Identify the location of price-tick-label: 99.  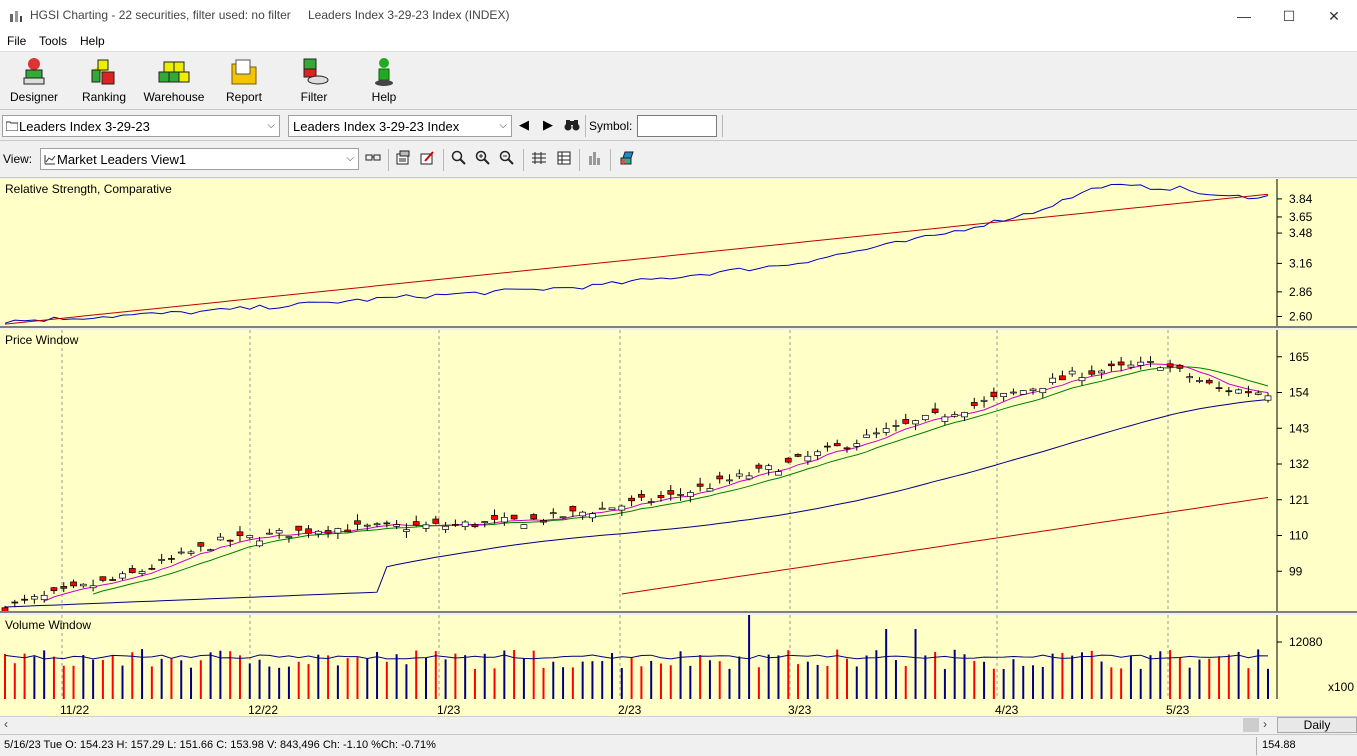
(1296, 571).